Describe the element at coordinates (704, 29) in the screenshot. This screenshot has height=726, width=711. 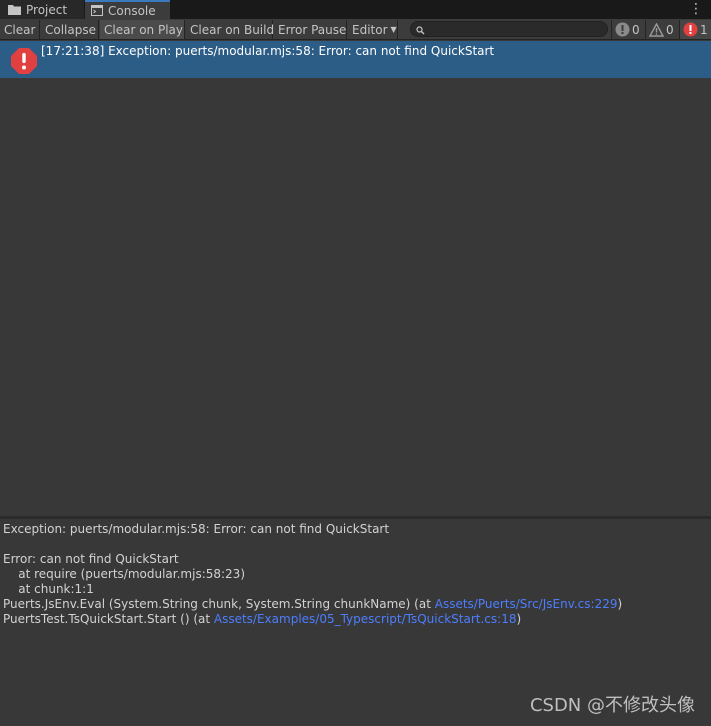
I see `error-count: 1` at that location.